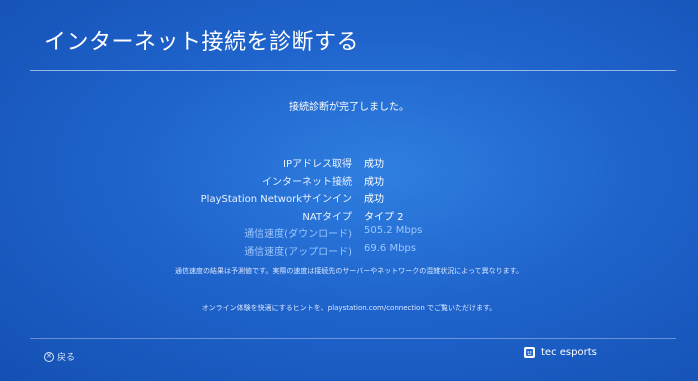  Describe the element at coordinates (307, 182) in the screenshot. I see `result-label-internet: インターネット接続` at that location.